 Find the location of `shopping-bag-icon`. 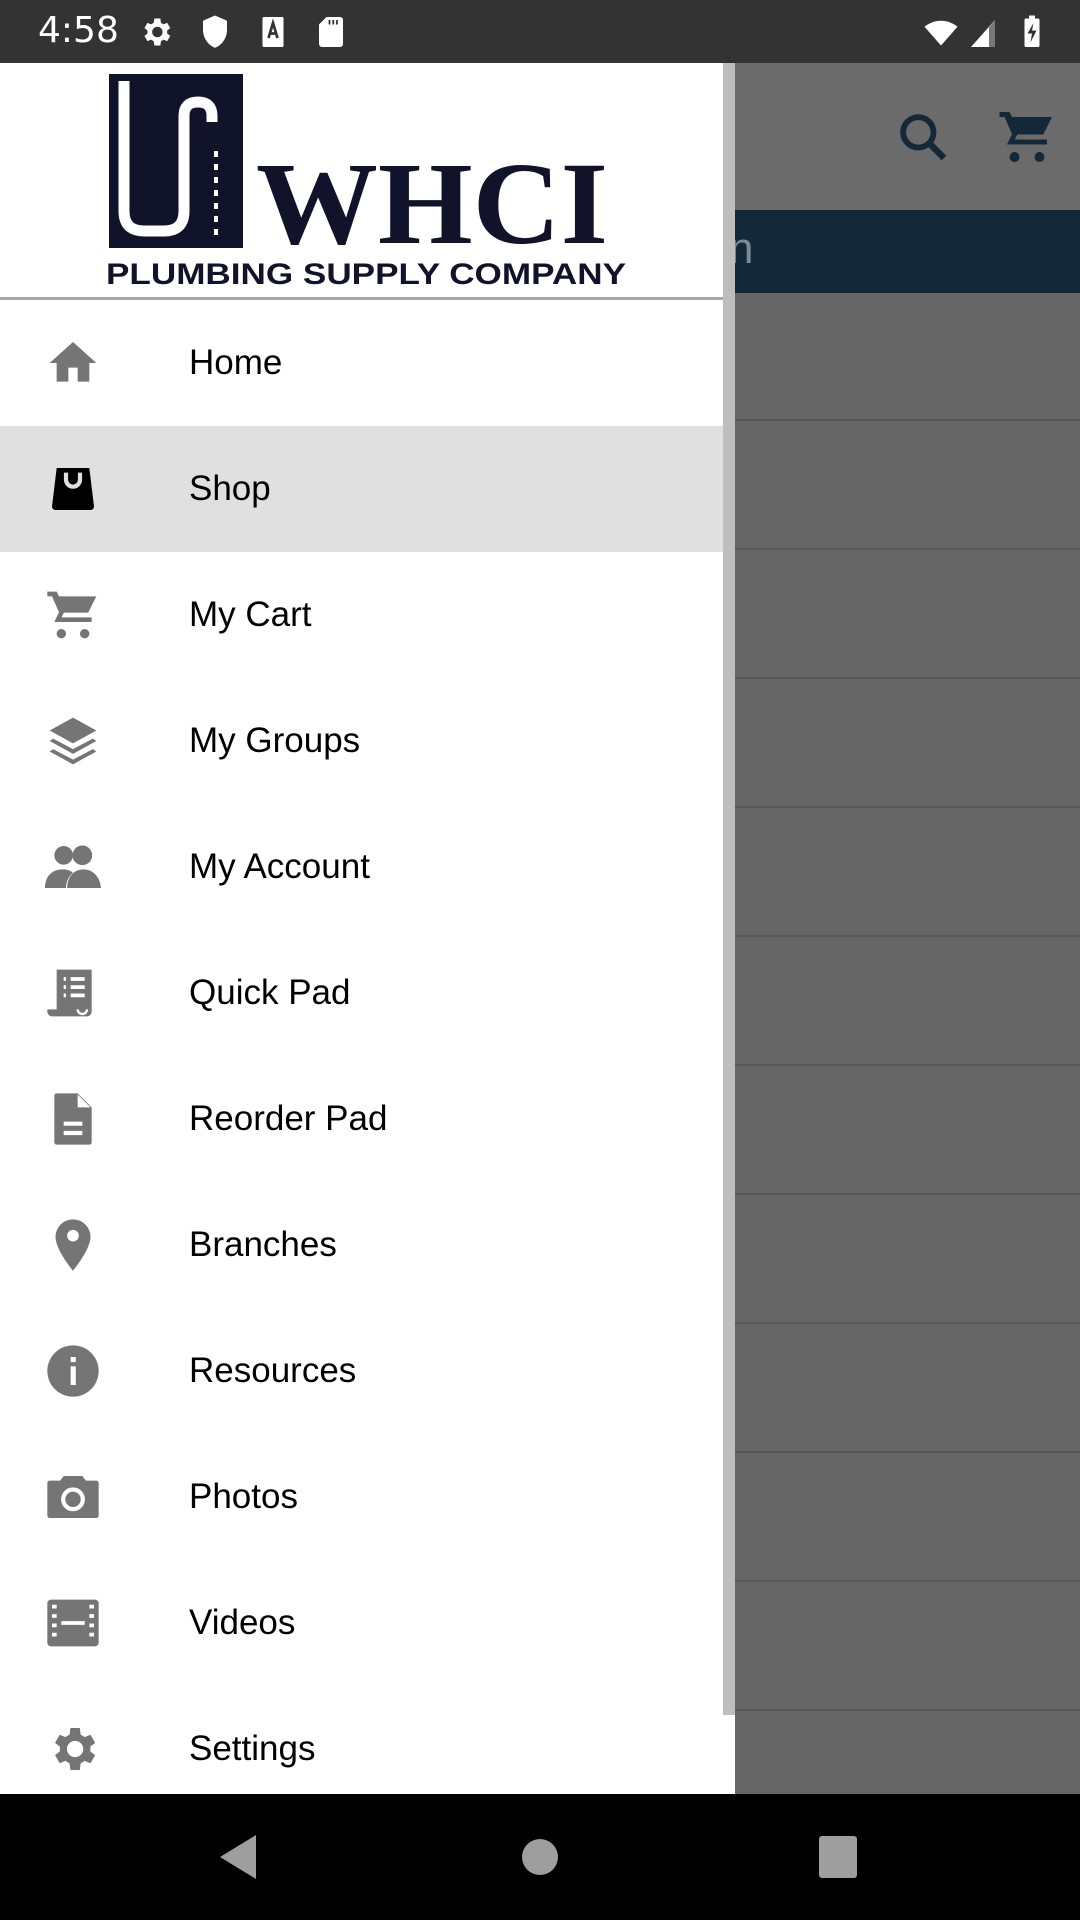

shopping-bag-icon is located at coordinates (73, 489).